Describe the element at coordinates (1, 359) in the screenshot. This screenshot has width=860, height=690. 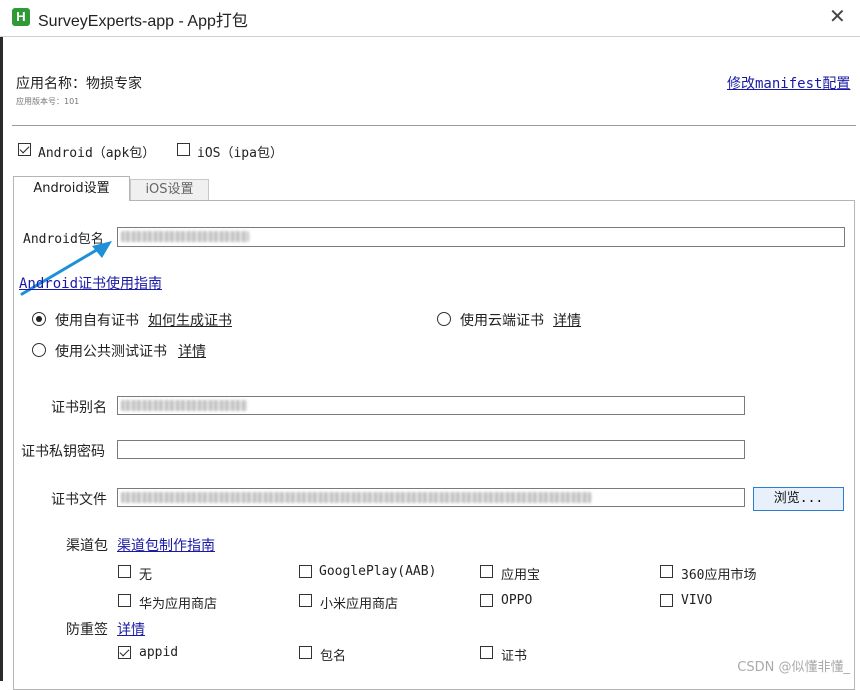
I see `background-window-edge` at that location.